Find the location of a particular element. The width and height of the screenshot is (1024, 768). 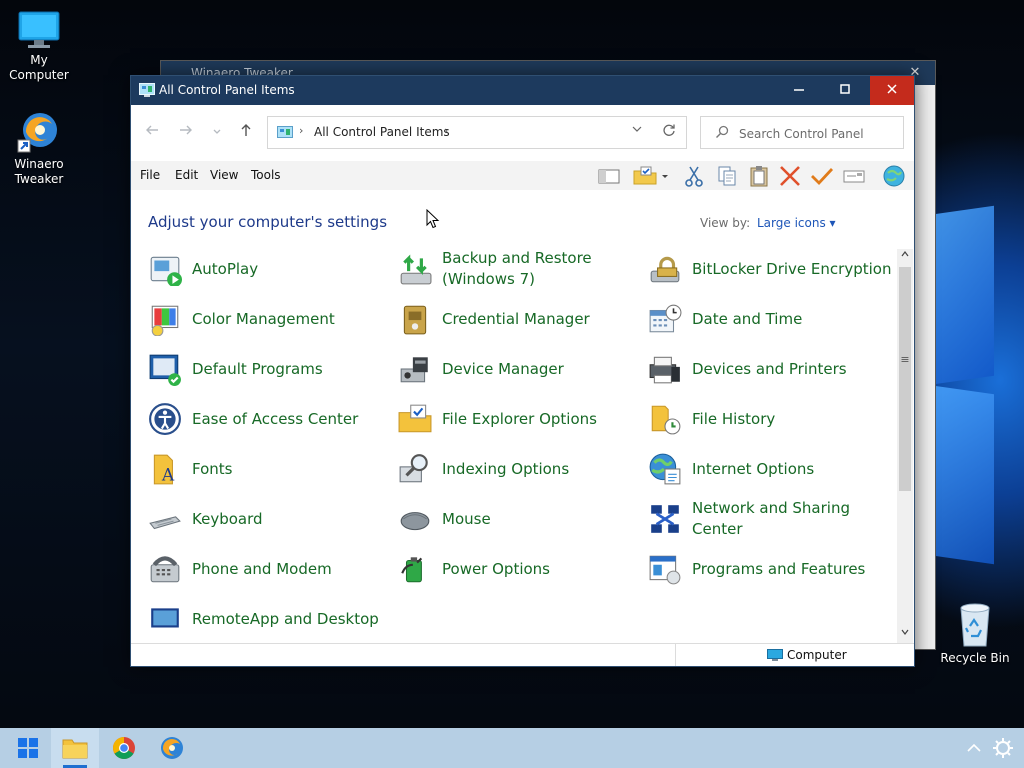

folder-options-button is located at coordinates (645, 176).